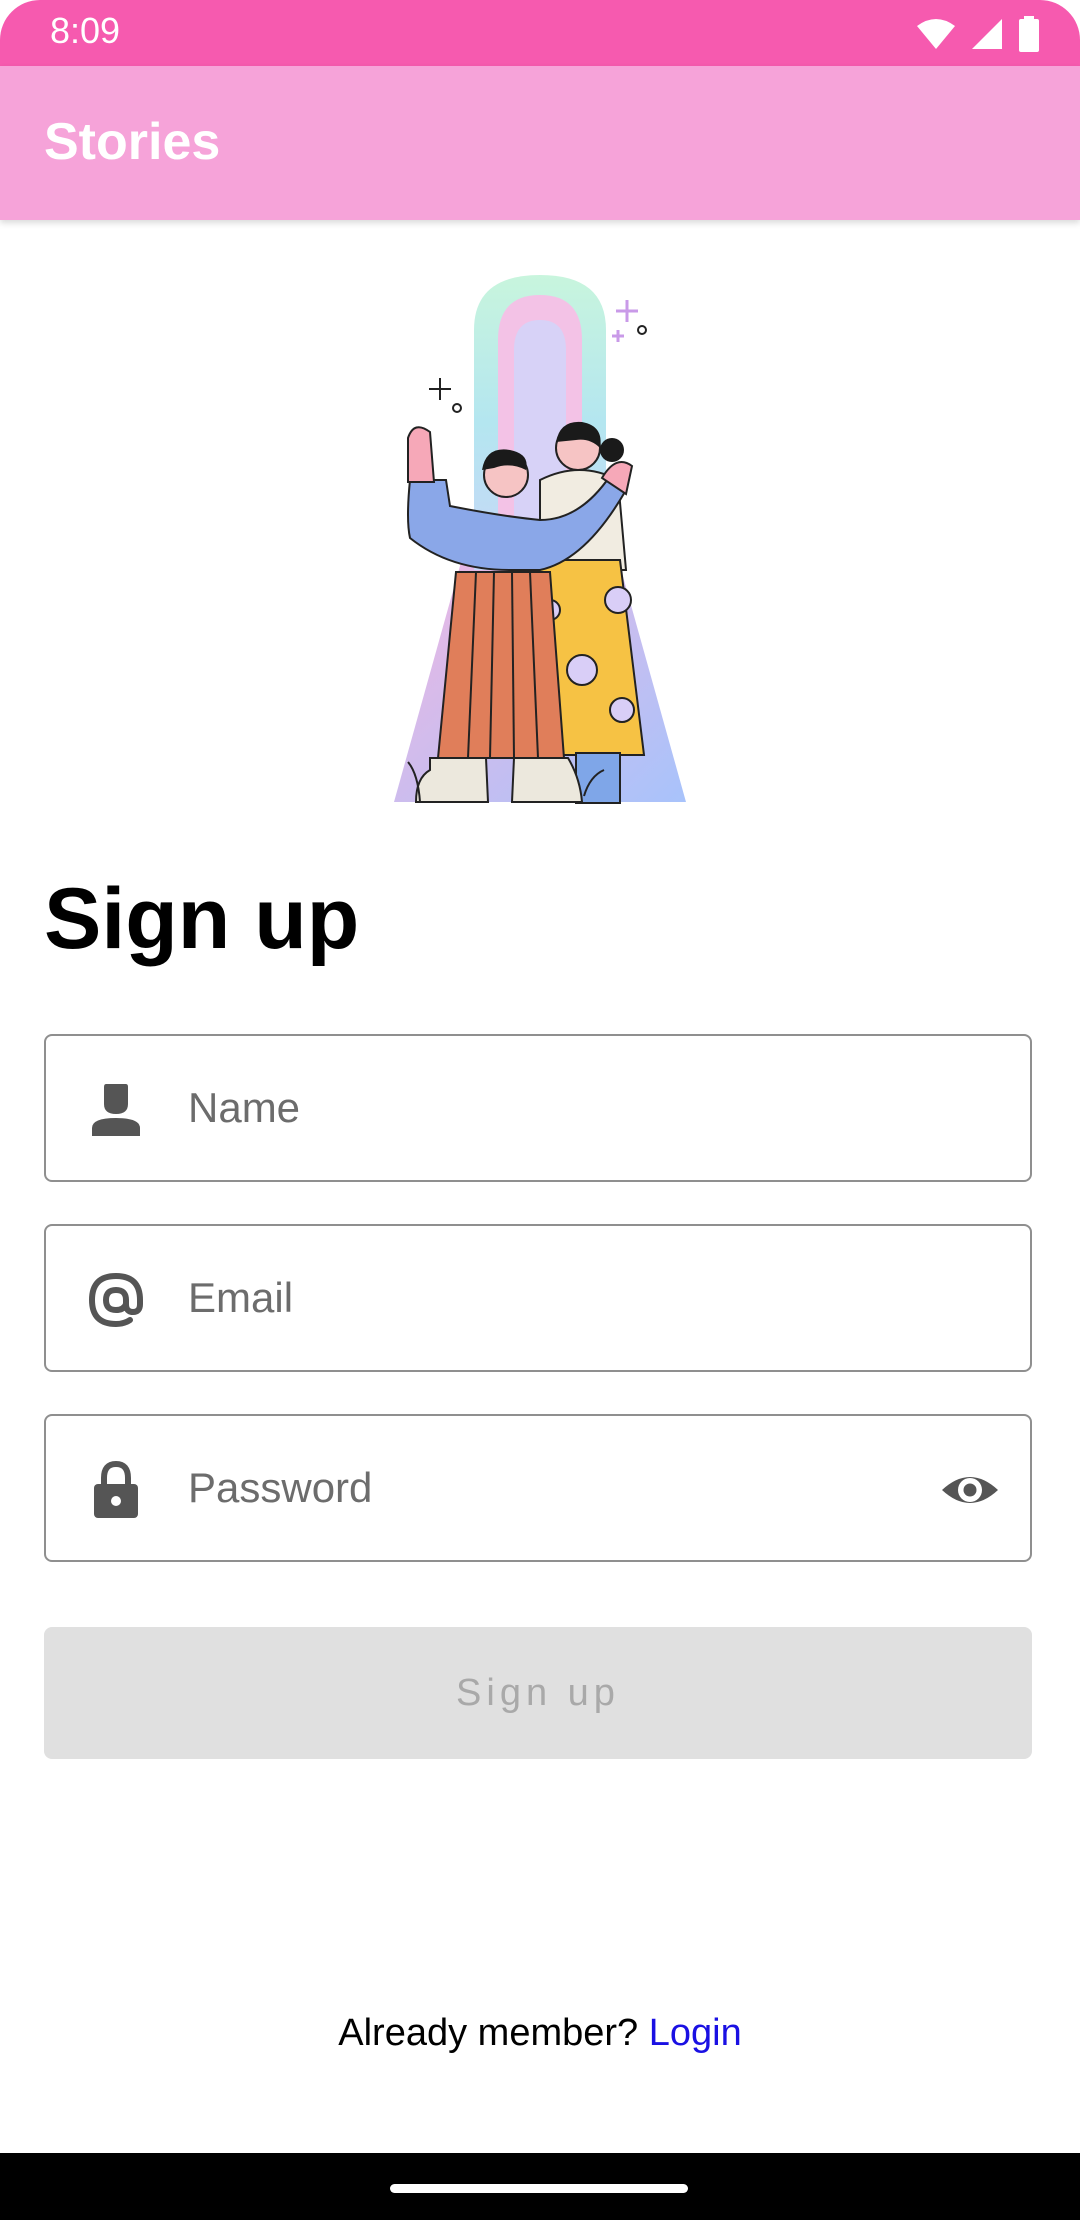 Image resolution: width=1080 pixels, height=2220 pixels. I want to click on email-input, so click(568, 1298).